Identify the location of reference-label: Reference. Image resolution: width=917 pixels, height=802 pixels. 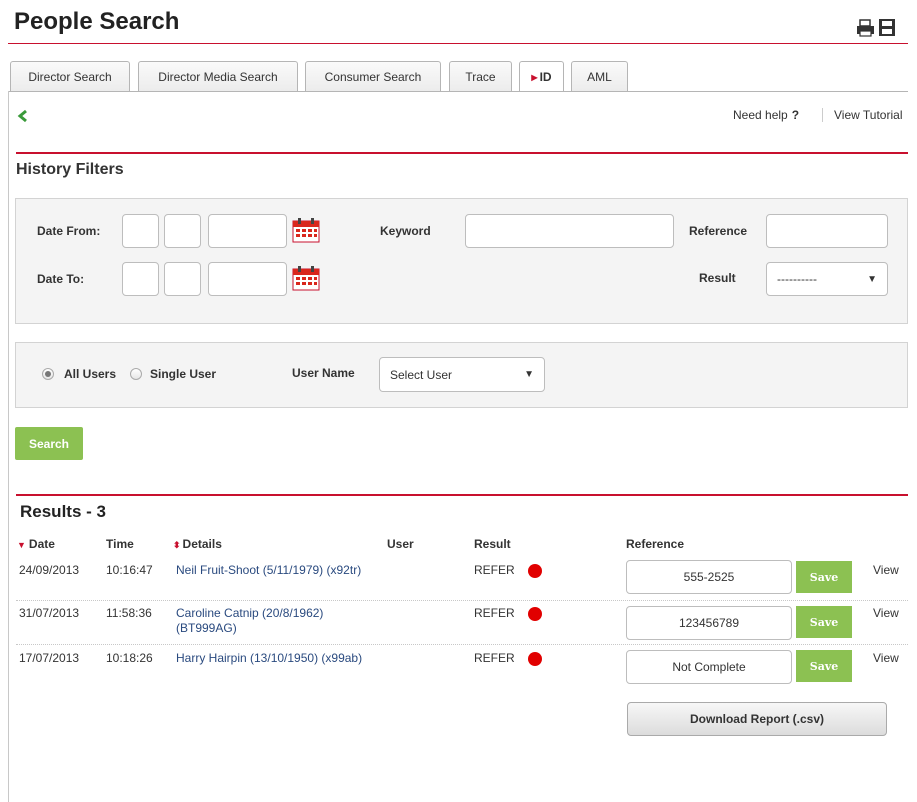
(718, 231).